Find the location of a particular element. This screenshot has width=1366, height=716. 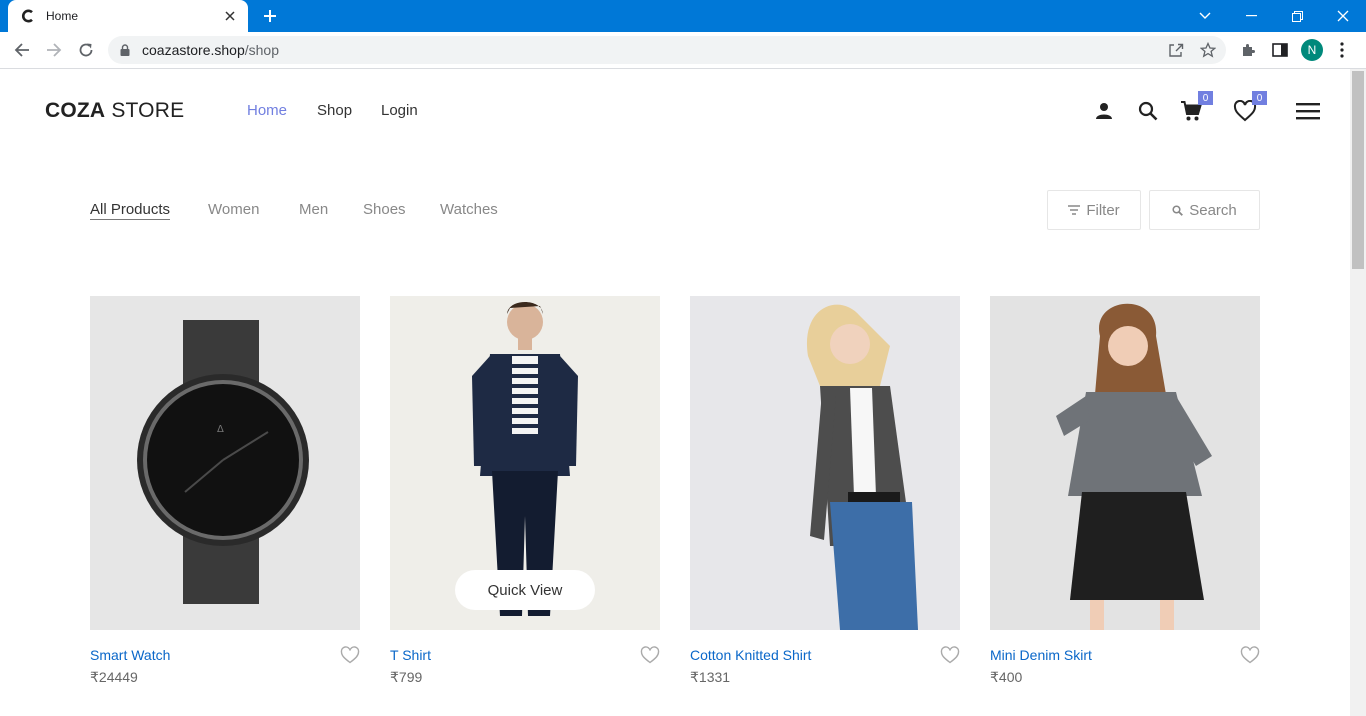

product-name: Cotton Knitted Shirt is located at coordinates (750, 655).